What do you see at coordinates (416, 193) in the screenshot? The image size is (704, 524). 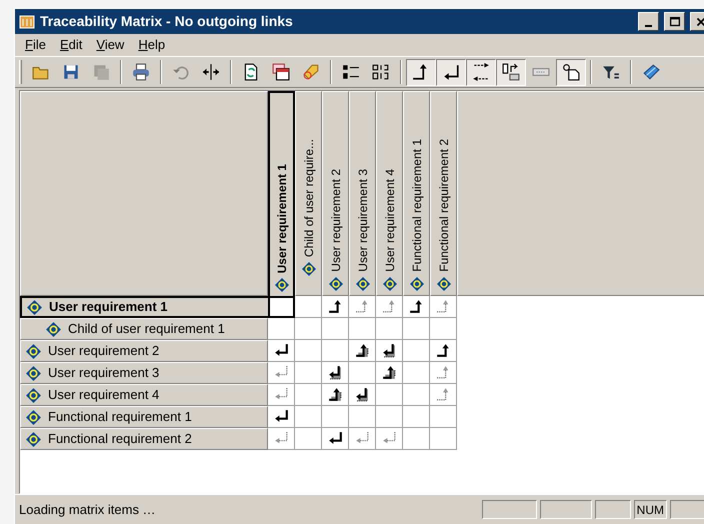 I see `column-header: Functional requirement 1` at bounding box center [416, 193].